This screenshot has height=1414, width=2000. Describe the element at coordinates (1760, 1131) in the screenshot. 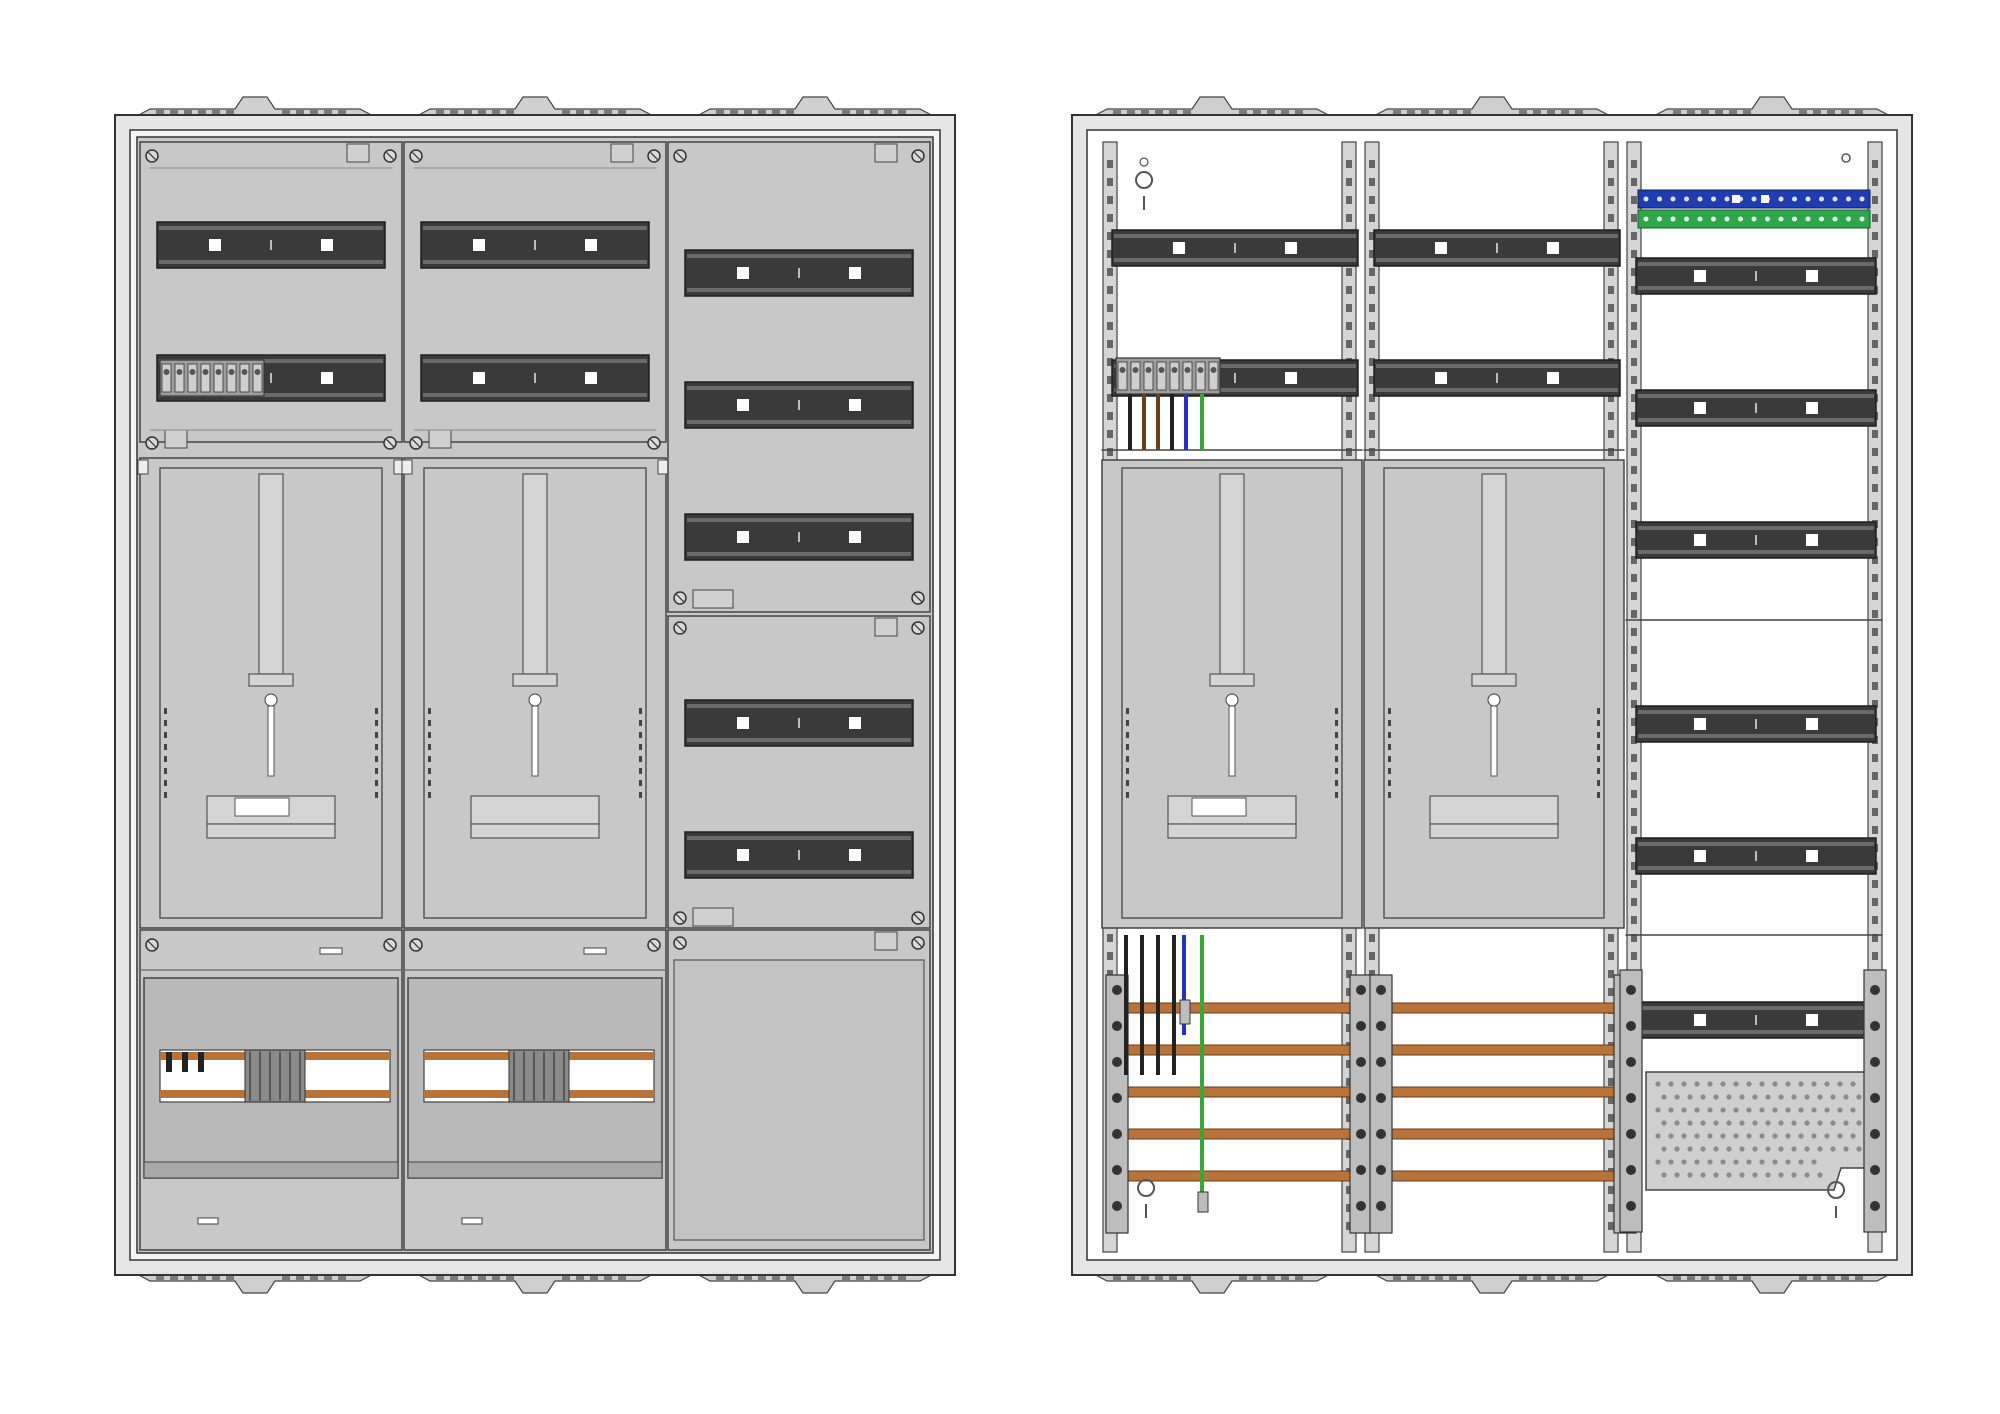

I see `perforated-plate` at that location.